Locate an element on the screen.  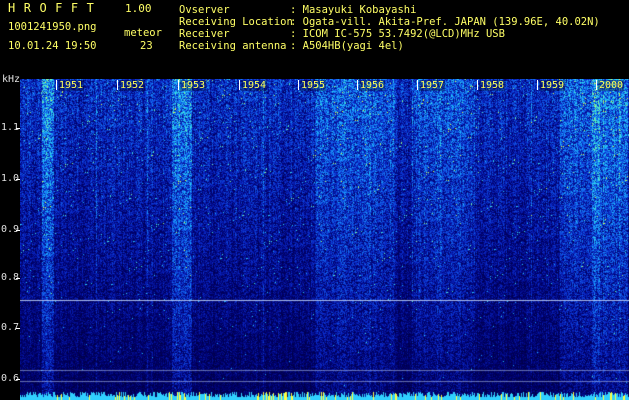
file-datetime: 10.01.24 19:50 is located at coordinates (52, 46).